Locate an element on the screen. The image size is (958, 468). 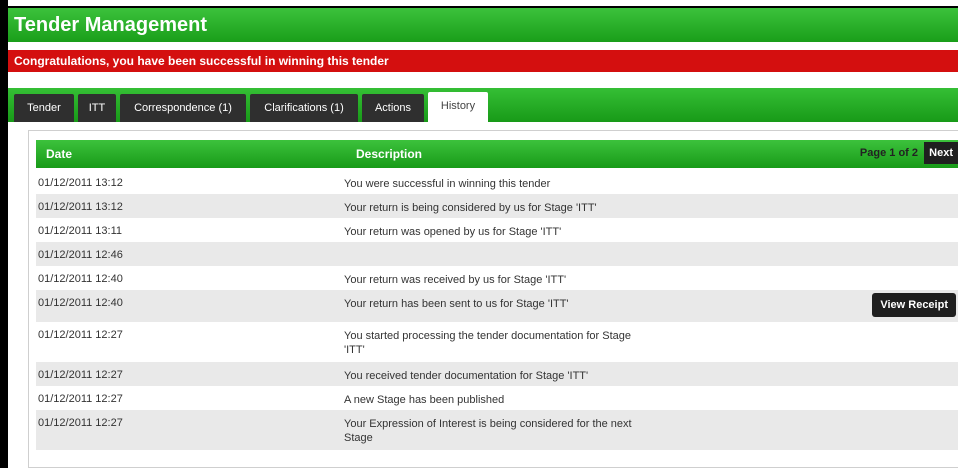
window-border is located at coordinates (4, 234).